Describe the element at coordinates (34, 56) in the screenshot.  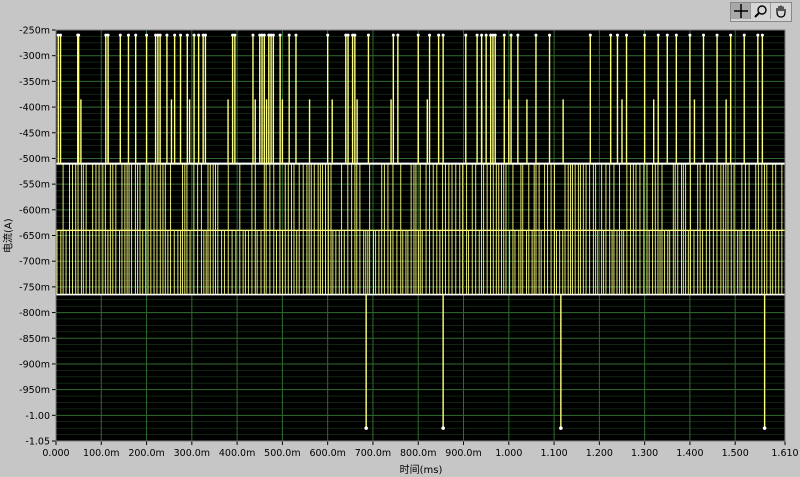
I see `y-tick-label: -300m` at that location.